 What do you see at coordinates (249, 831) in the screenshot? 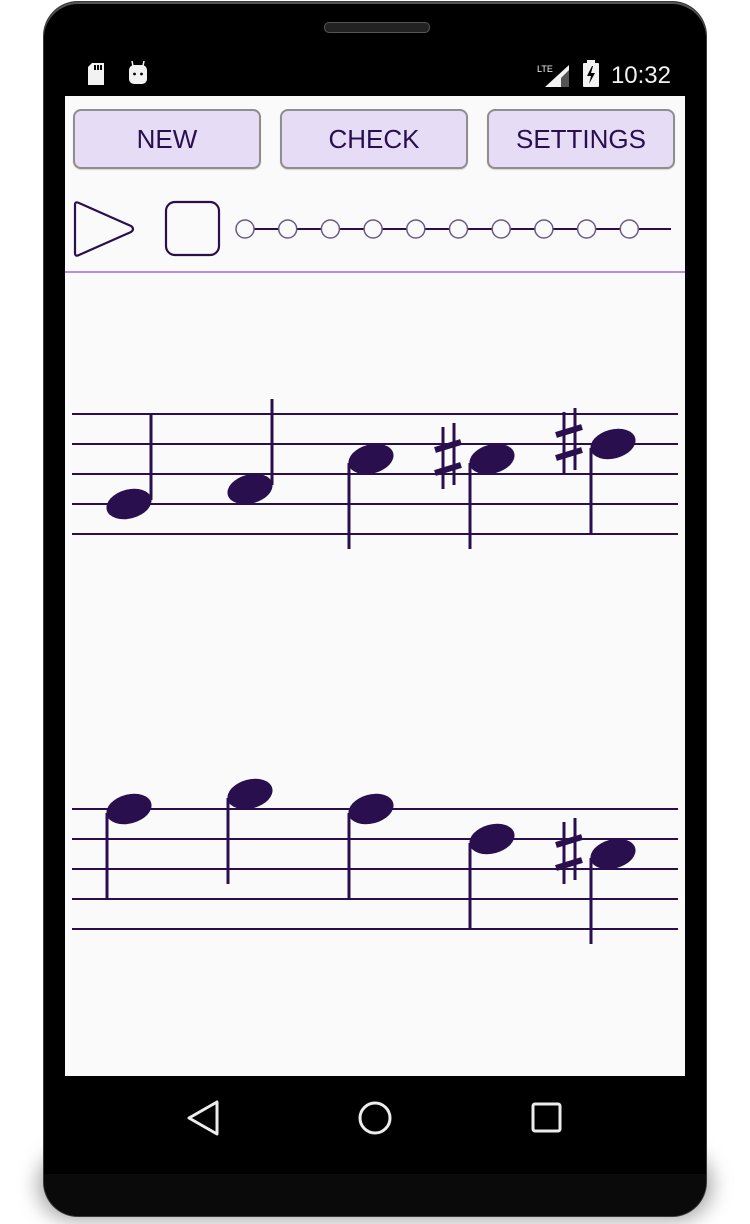
I see `note-G5` at bounding box center [249, 831].